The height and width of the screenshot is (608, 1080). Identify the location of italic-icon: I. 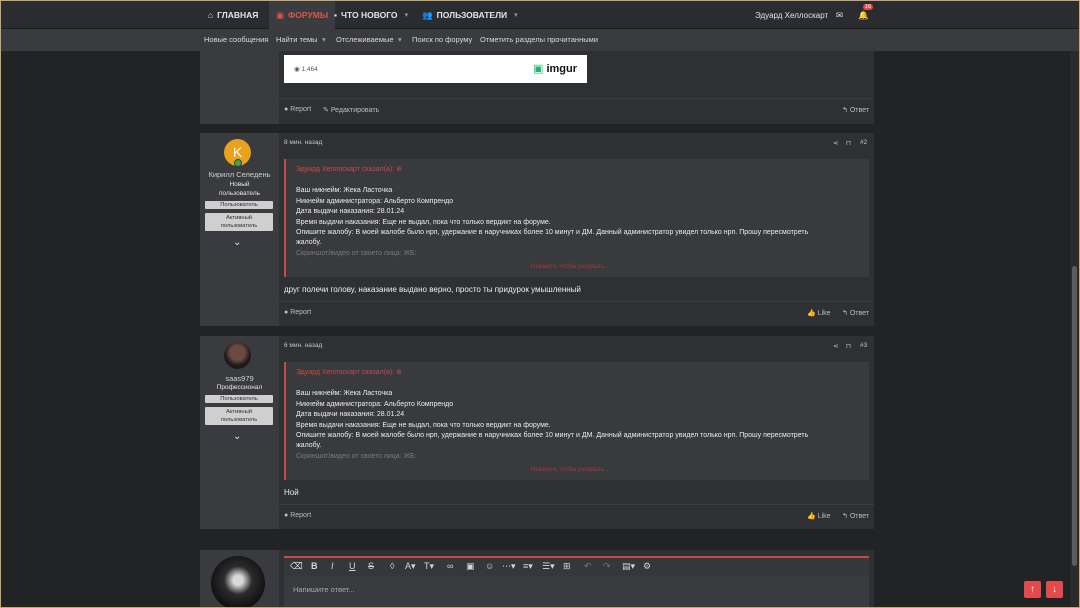
(332, 566).